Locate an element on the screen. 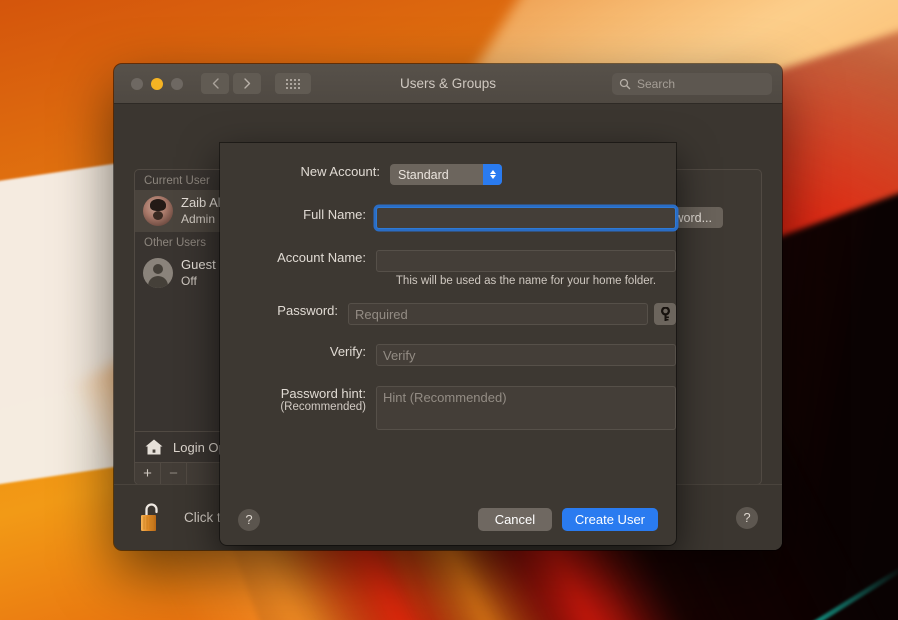  password-hint-control is located at coordinates (526, 408).